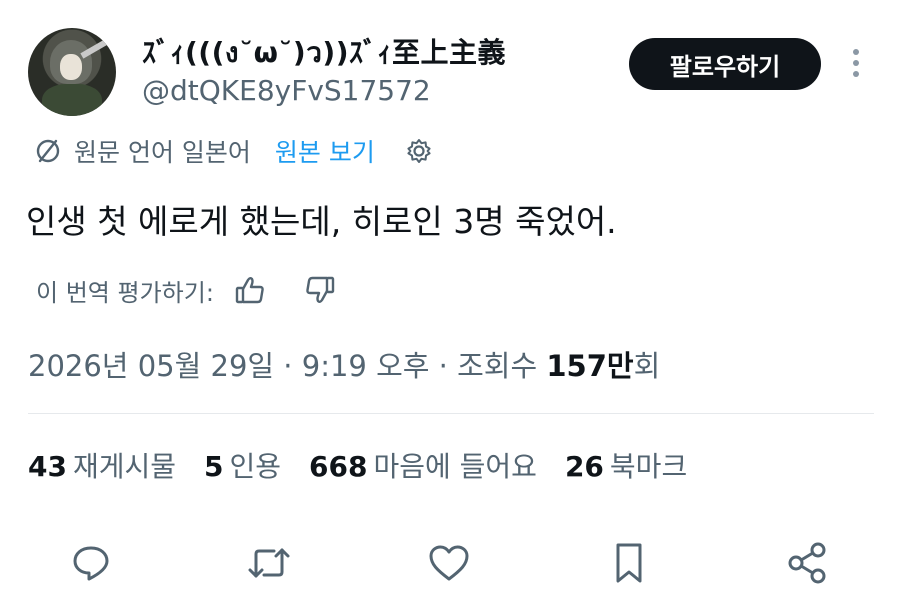  What do you see at coordinates (451, 413) in the screenshot?
I see `divider` at bounding box center [451, 413].